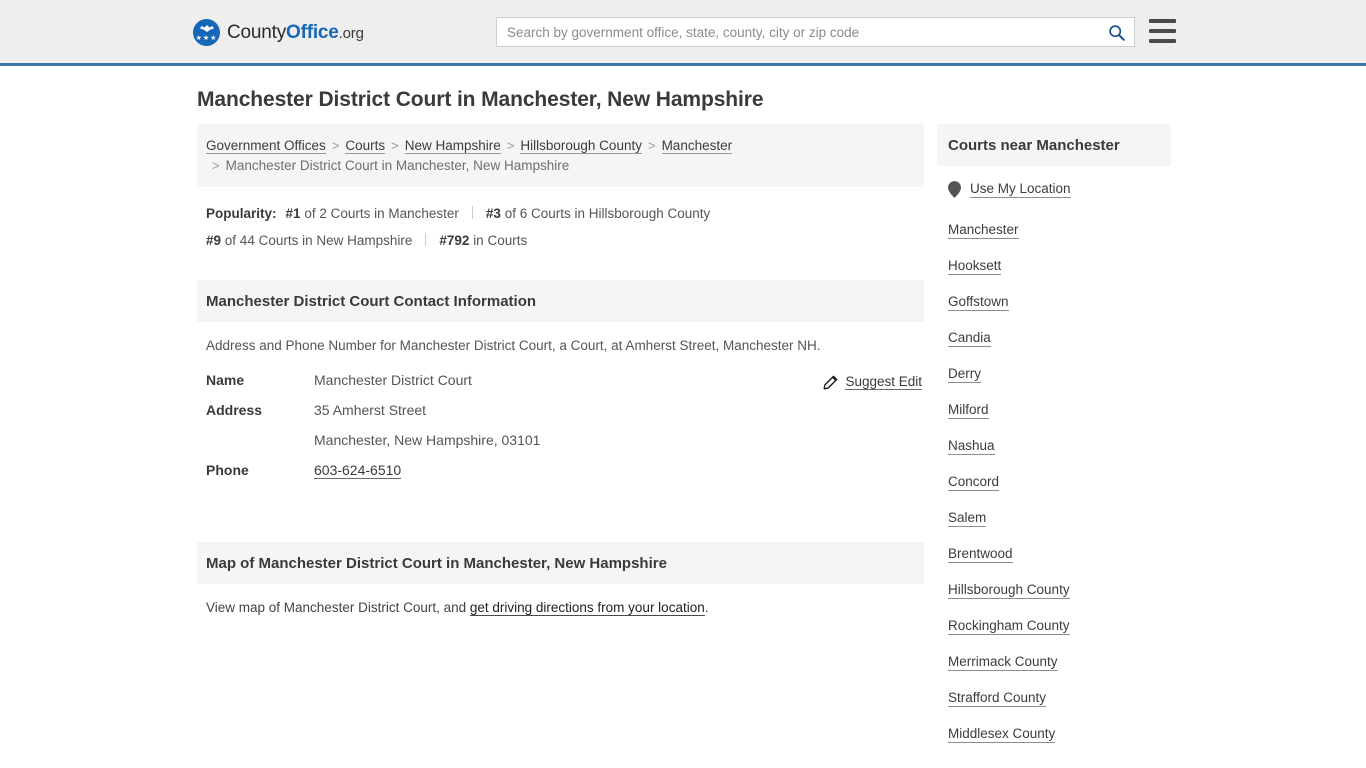  I want to click on contact-key-name: Name, so click(225, 380).